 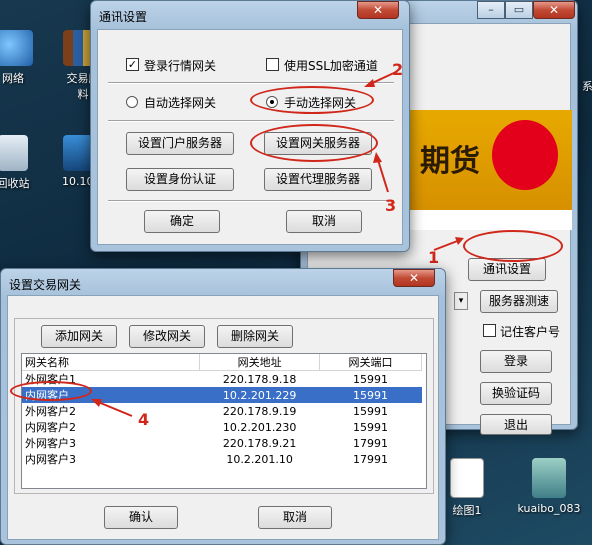 I want to click on desktop-icon-network: 网络, so click(x=24, y=58).